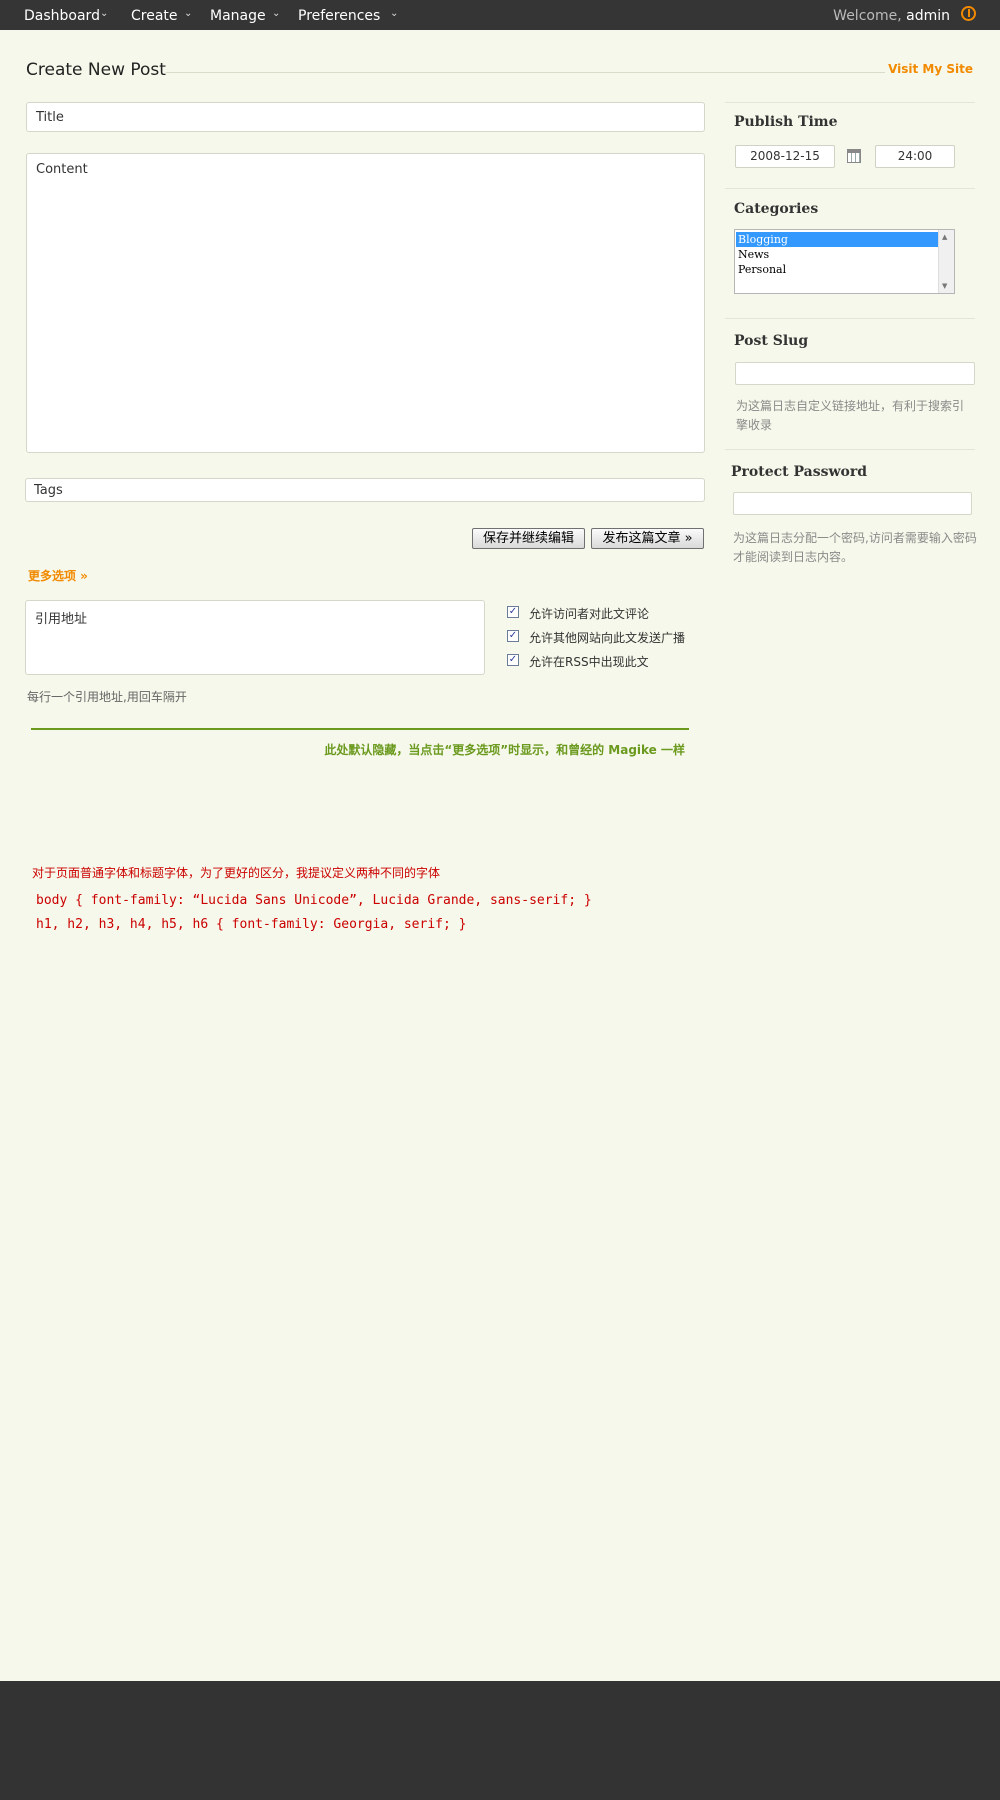  I want to click on publish-date-input: 2008-12-15, so click(785, 156).